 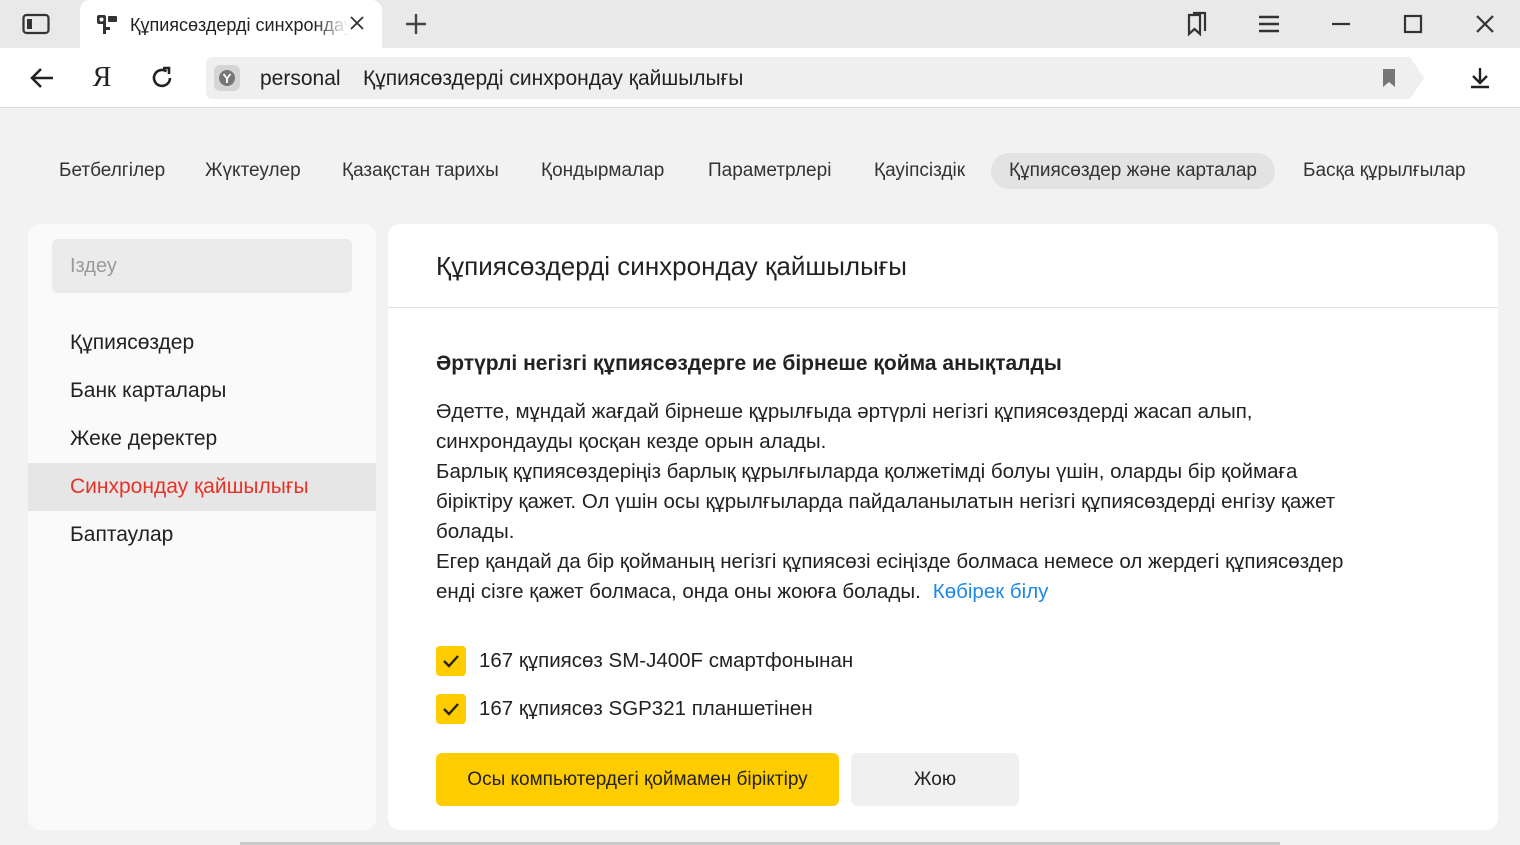 What do you see at coordinates (637, 779) in the screenshot?
I see `merge-button: Осы компьютердегі қоймамен біріктіру` at bounding box center [637, 779].